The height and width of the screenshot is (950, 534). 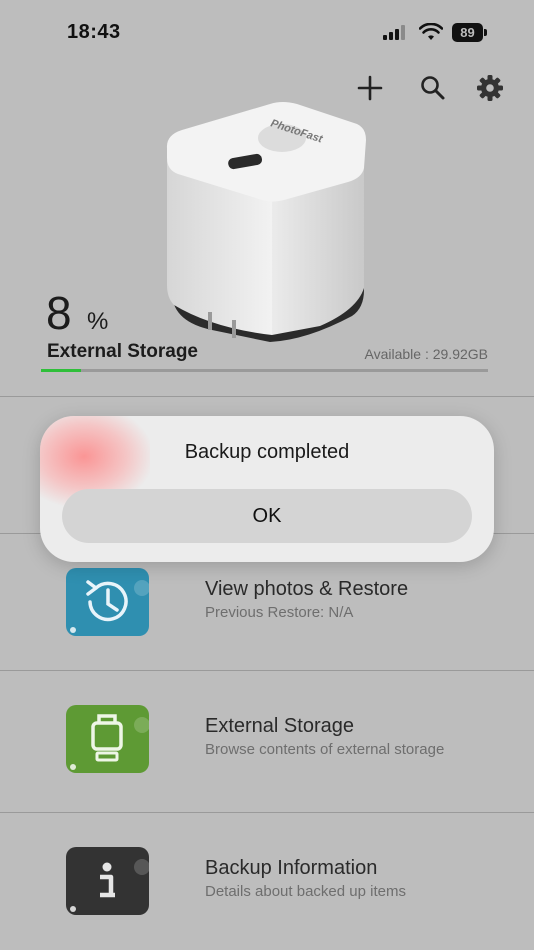 I want to click on settings-button, so click(x=490, y=88).